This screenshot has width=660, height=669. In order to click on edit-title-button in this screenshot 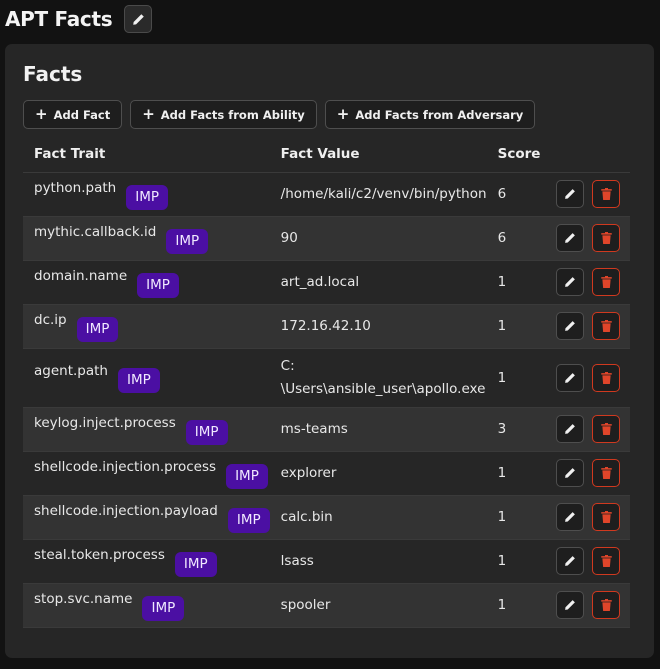, I will do `click(138, 19)`.